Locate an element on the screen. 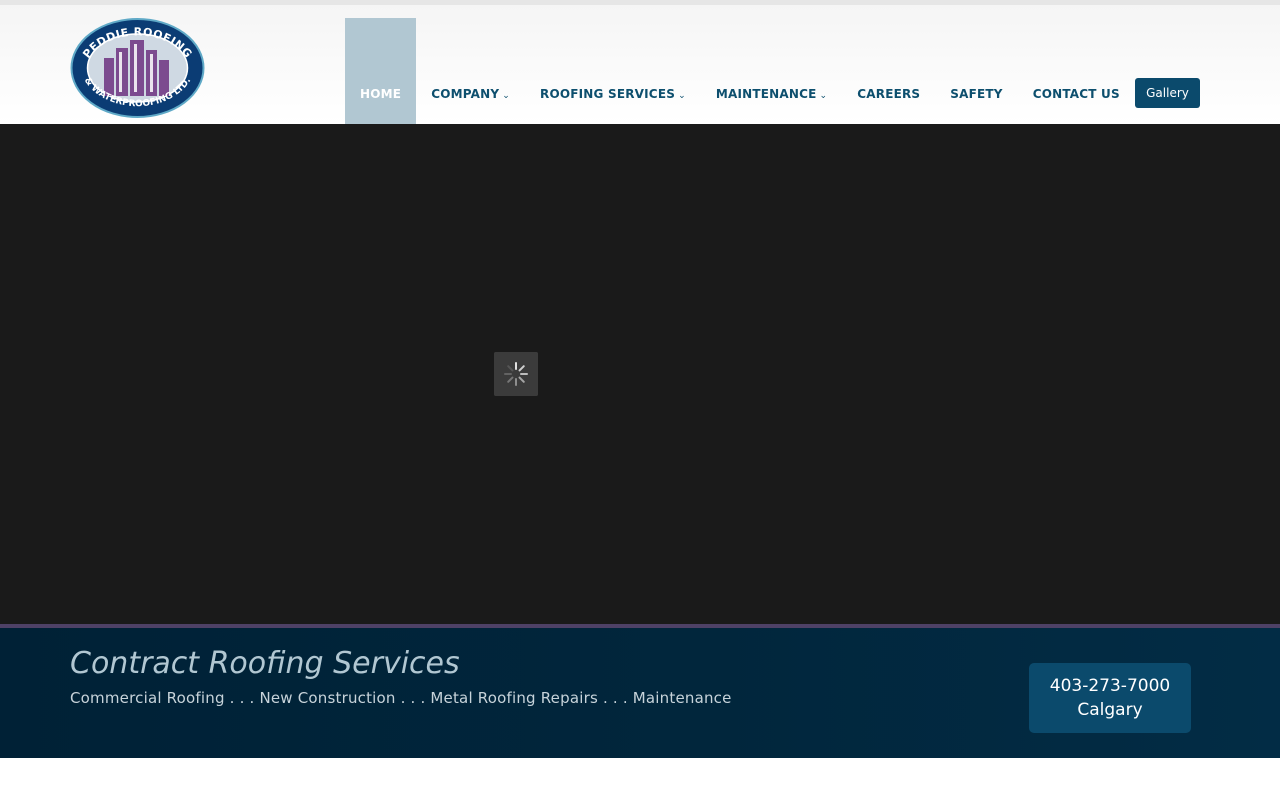  company-logo: PEDDIE ROOFING & WATERPROOFING LTD. is located at coordinates (137, 68).